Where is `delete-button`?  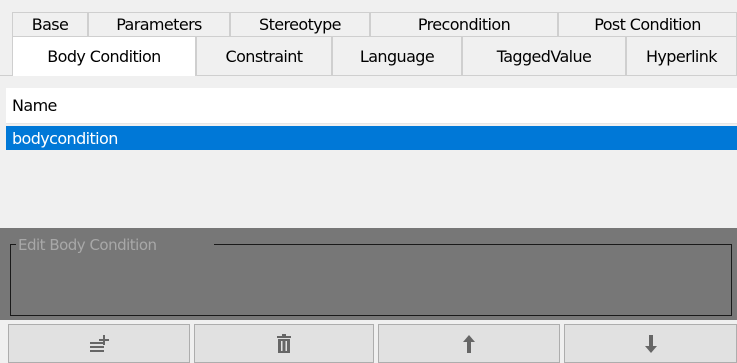
delete-button is located at coordinates (284, 343).